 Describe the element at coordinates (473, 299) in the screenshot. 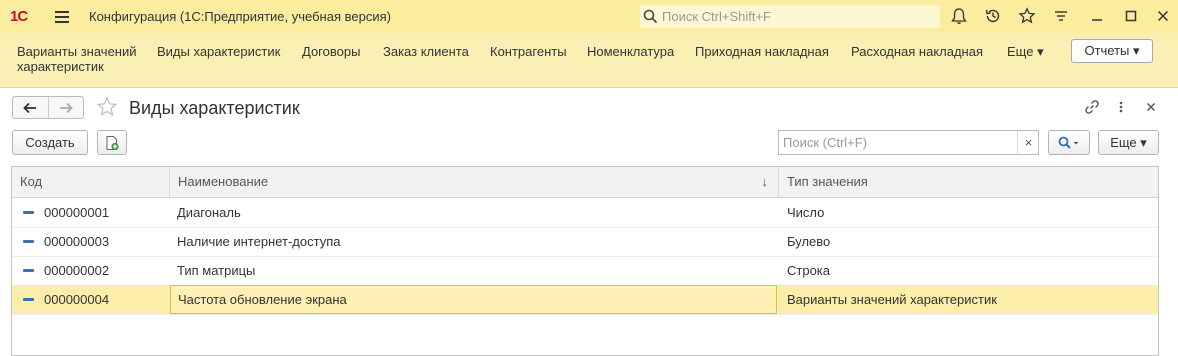

I see `cell-name-focused: Частота обновление экрана` at that location.